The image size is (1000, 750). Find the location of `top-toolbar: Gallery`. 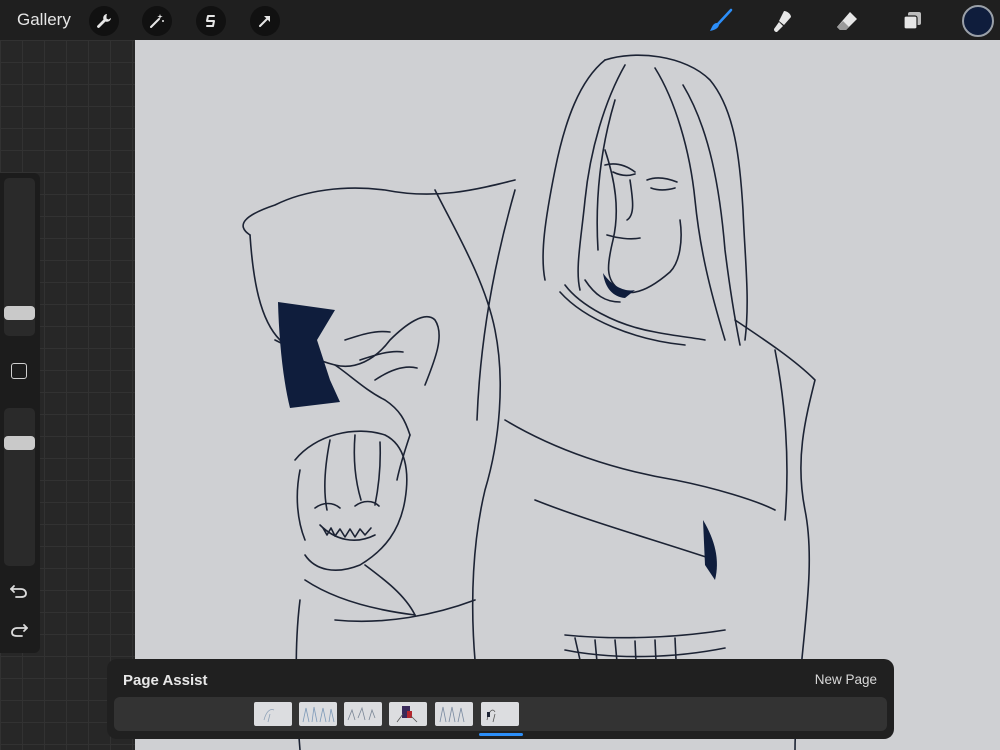

top-toolbar: Gallery is located at coordinates (500, 20).